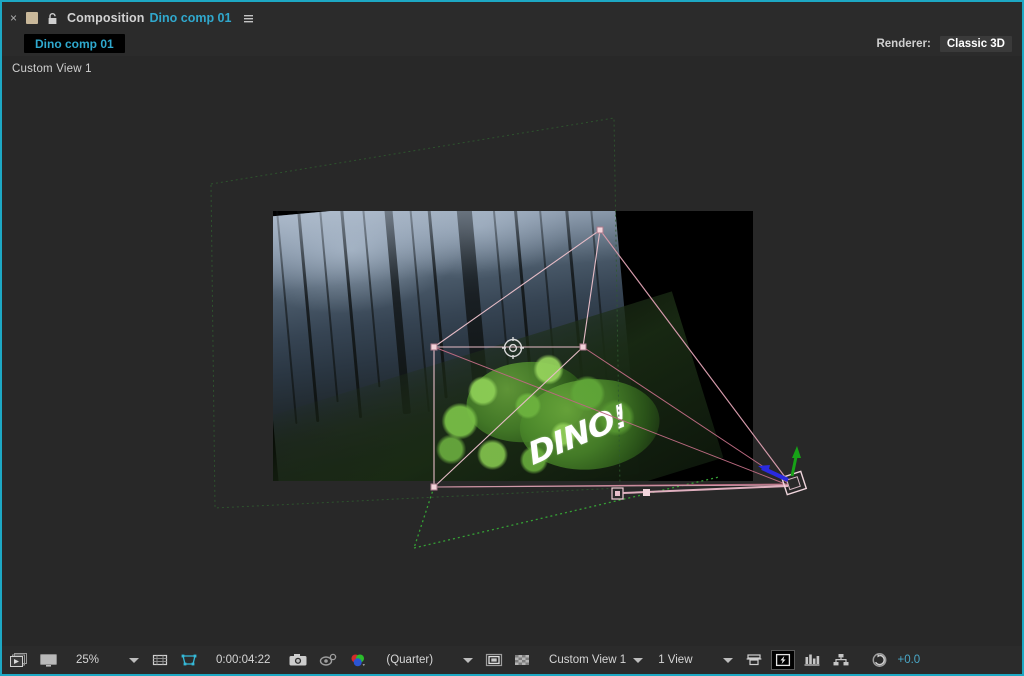 The width and height of the screenshot is (1024, 676). I want to click on renderer-value-button: Classic 3D, so click(975, 43).